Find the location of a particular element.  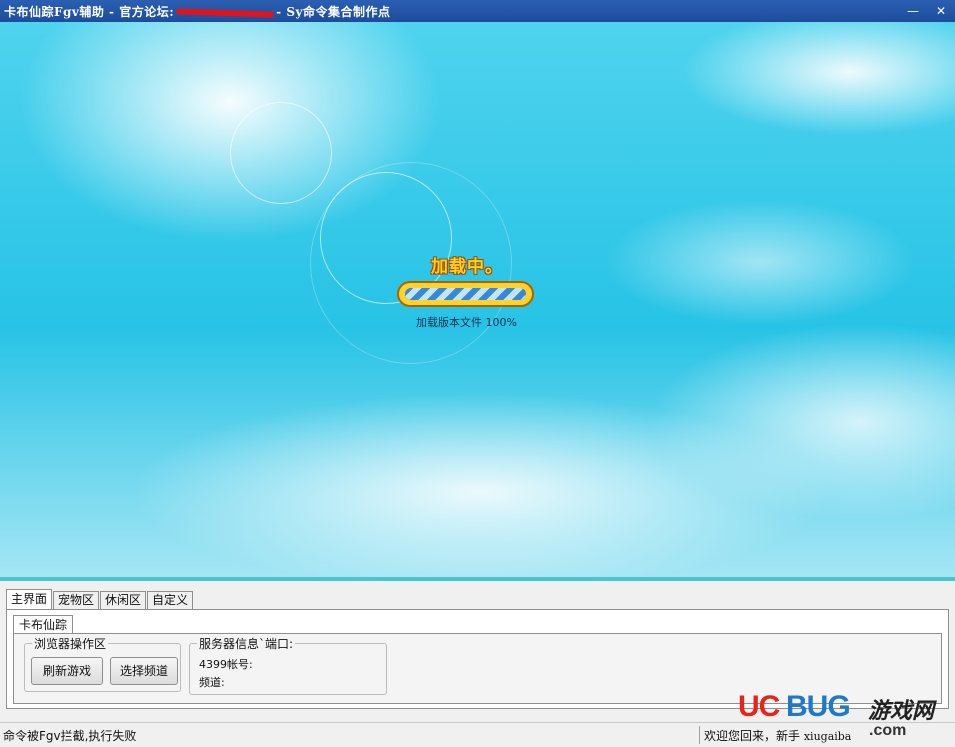

tab-custom: 自定义 is located at coordinates (170, 600).